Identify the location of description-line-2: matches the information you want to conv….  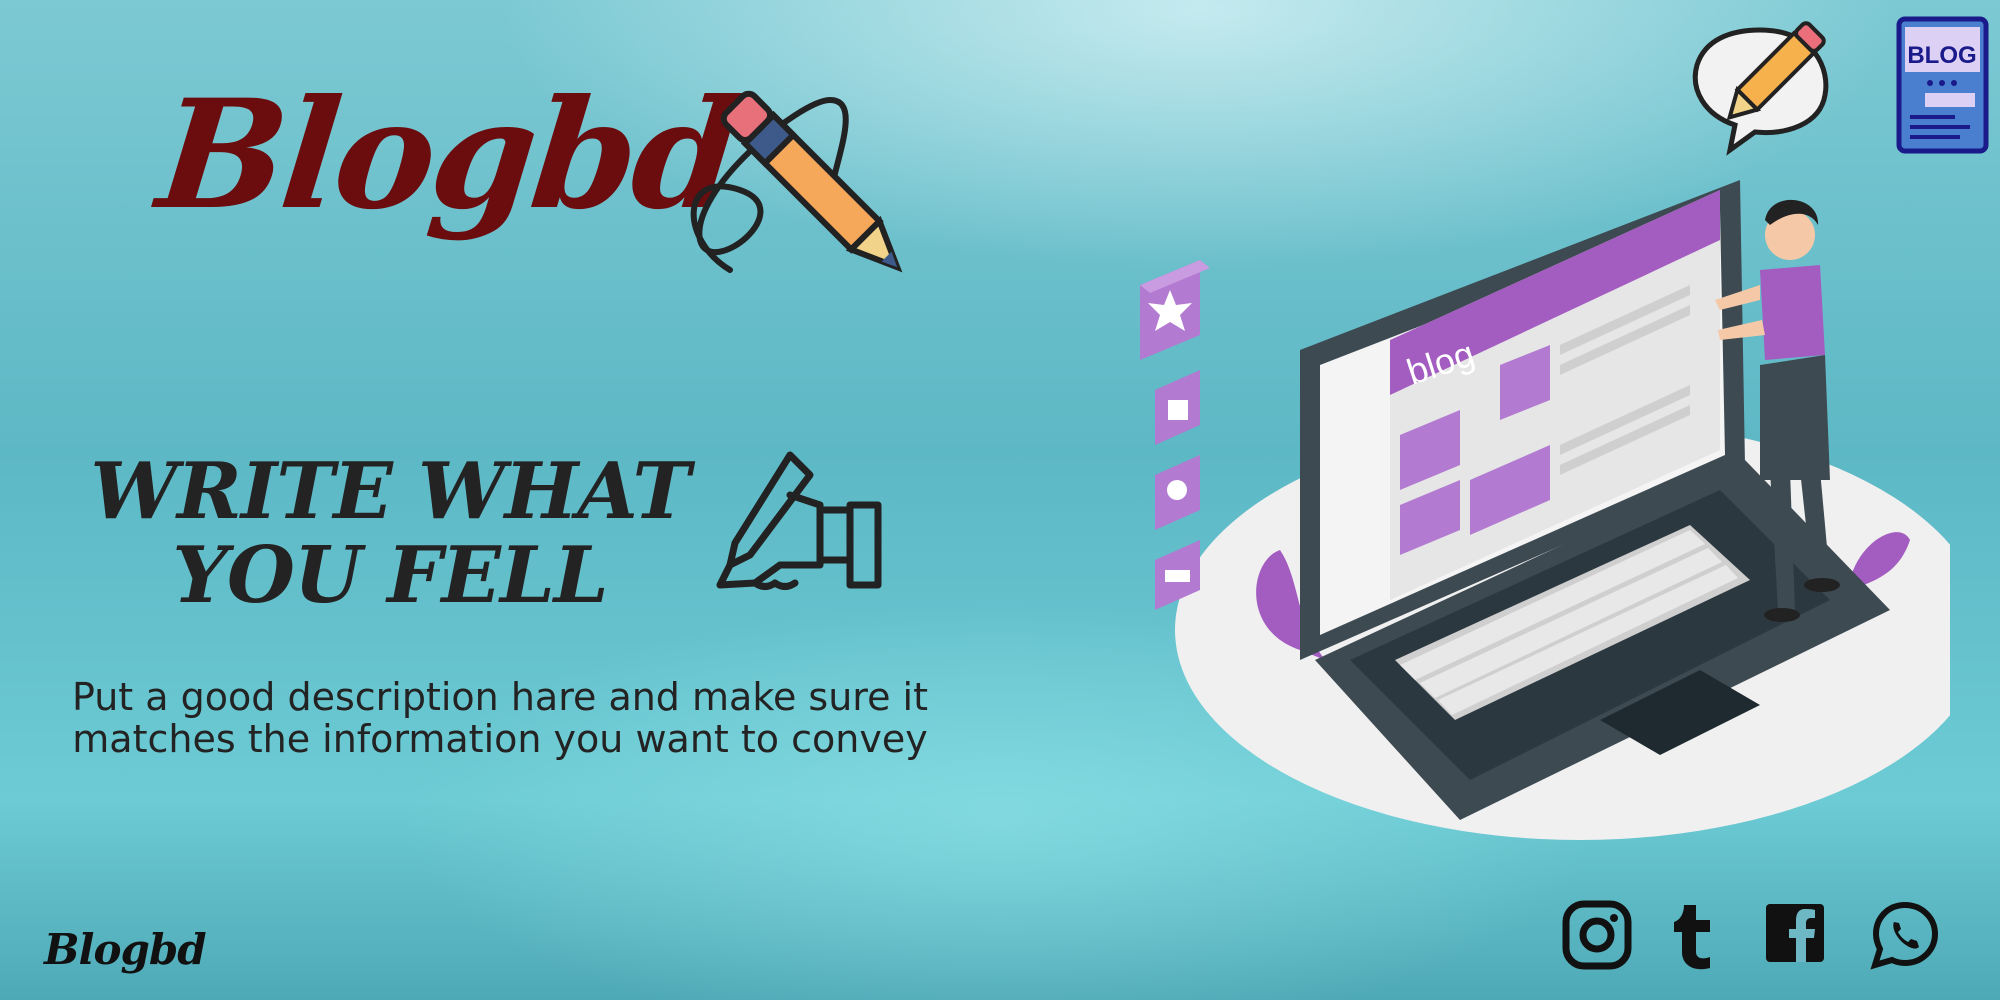
(500, 739).